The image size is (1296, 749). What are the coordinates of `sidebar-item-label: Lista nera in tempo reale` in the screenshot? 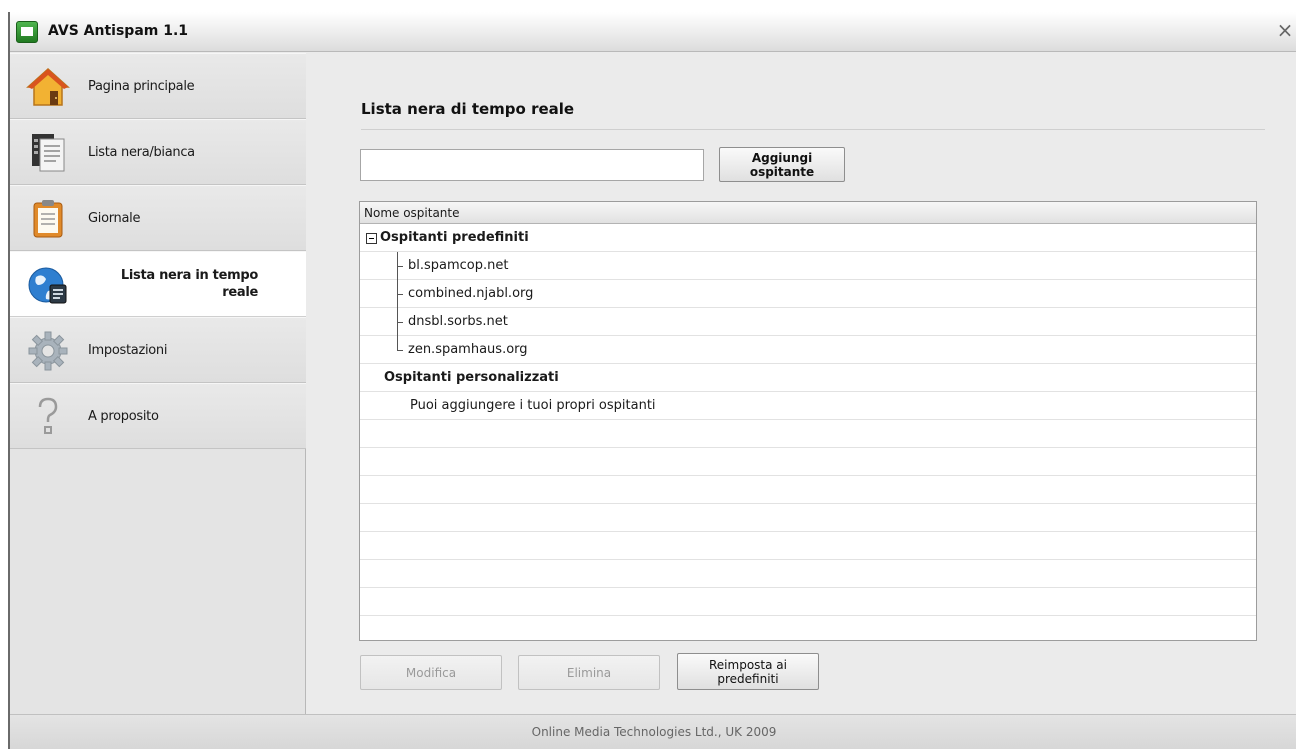 It's located at (189, 284).